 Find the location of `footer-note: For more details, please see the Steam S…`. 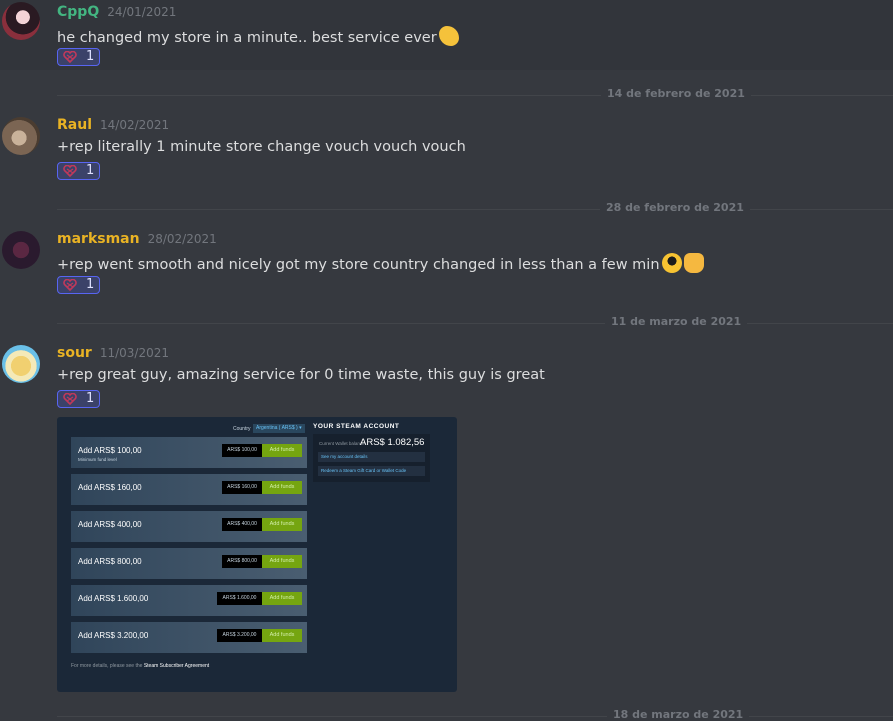

footer-note: For more details, please see the Steam S… is located at coordinates (140, 666).